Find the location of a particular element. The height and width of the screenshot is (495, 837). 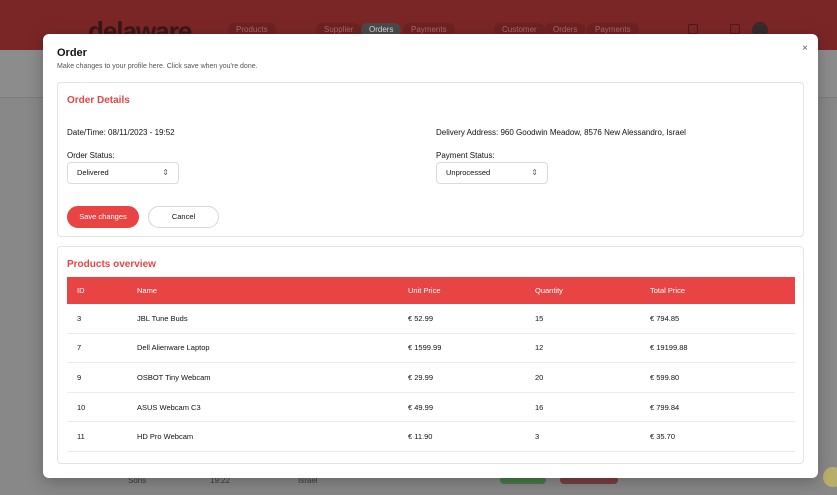

table-row: 10 ASUS Webcam C3 € 49.99 16 € 799.84 is located at coordinates (431, 408).